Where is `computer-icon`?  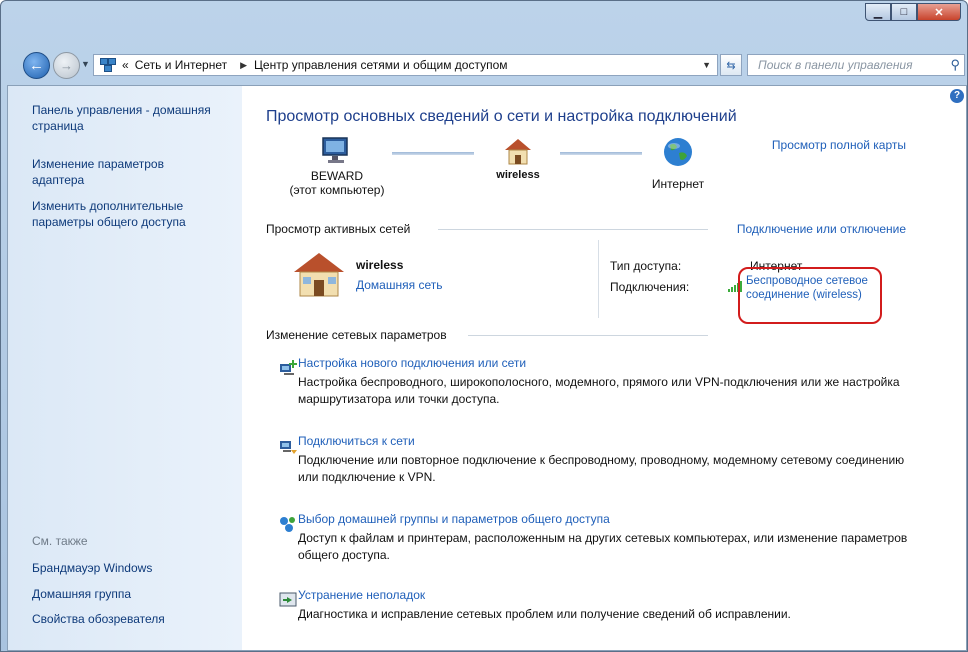
computer-icon is located at coordinates (335, 150).